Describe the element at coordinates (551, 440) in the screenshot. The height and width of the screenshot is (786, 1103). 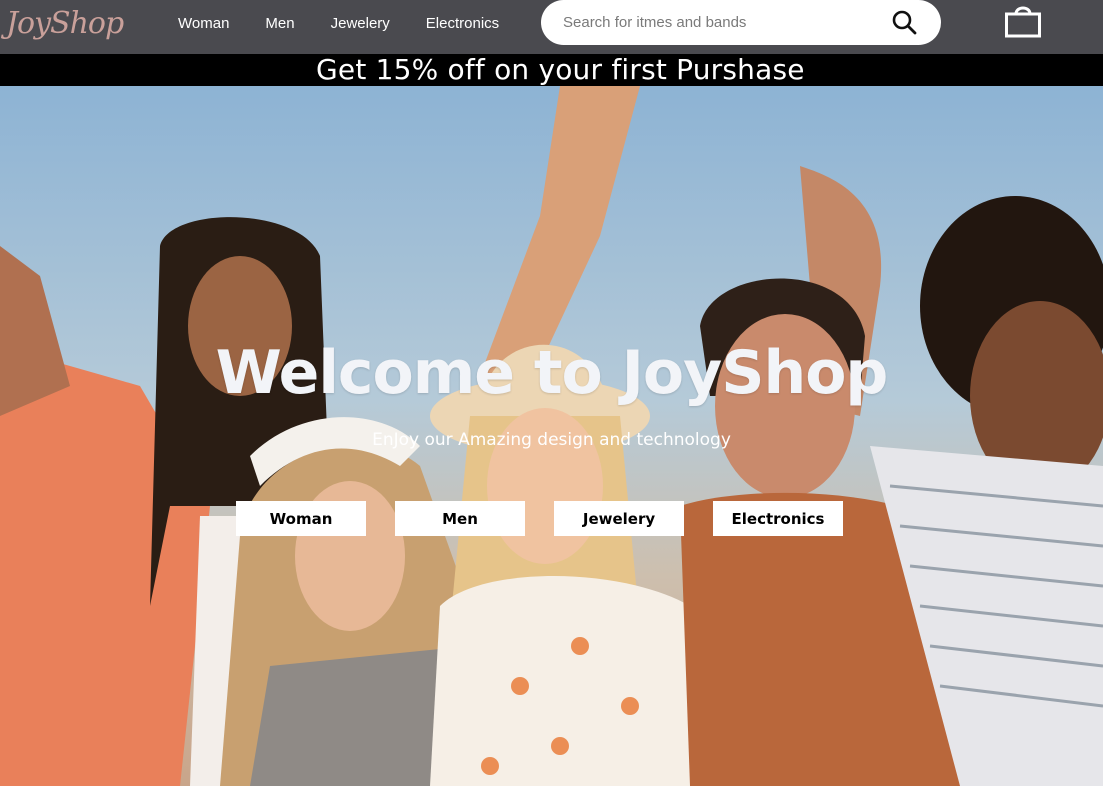
I see `hero-subtitle: EnJoy our Amazing design and technology` at that location.